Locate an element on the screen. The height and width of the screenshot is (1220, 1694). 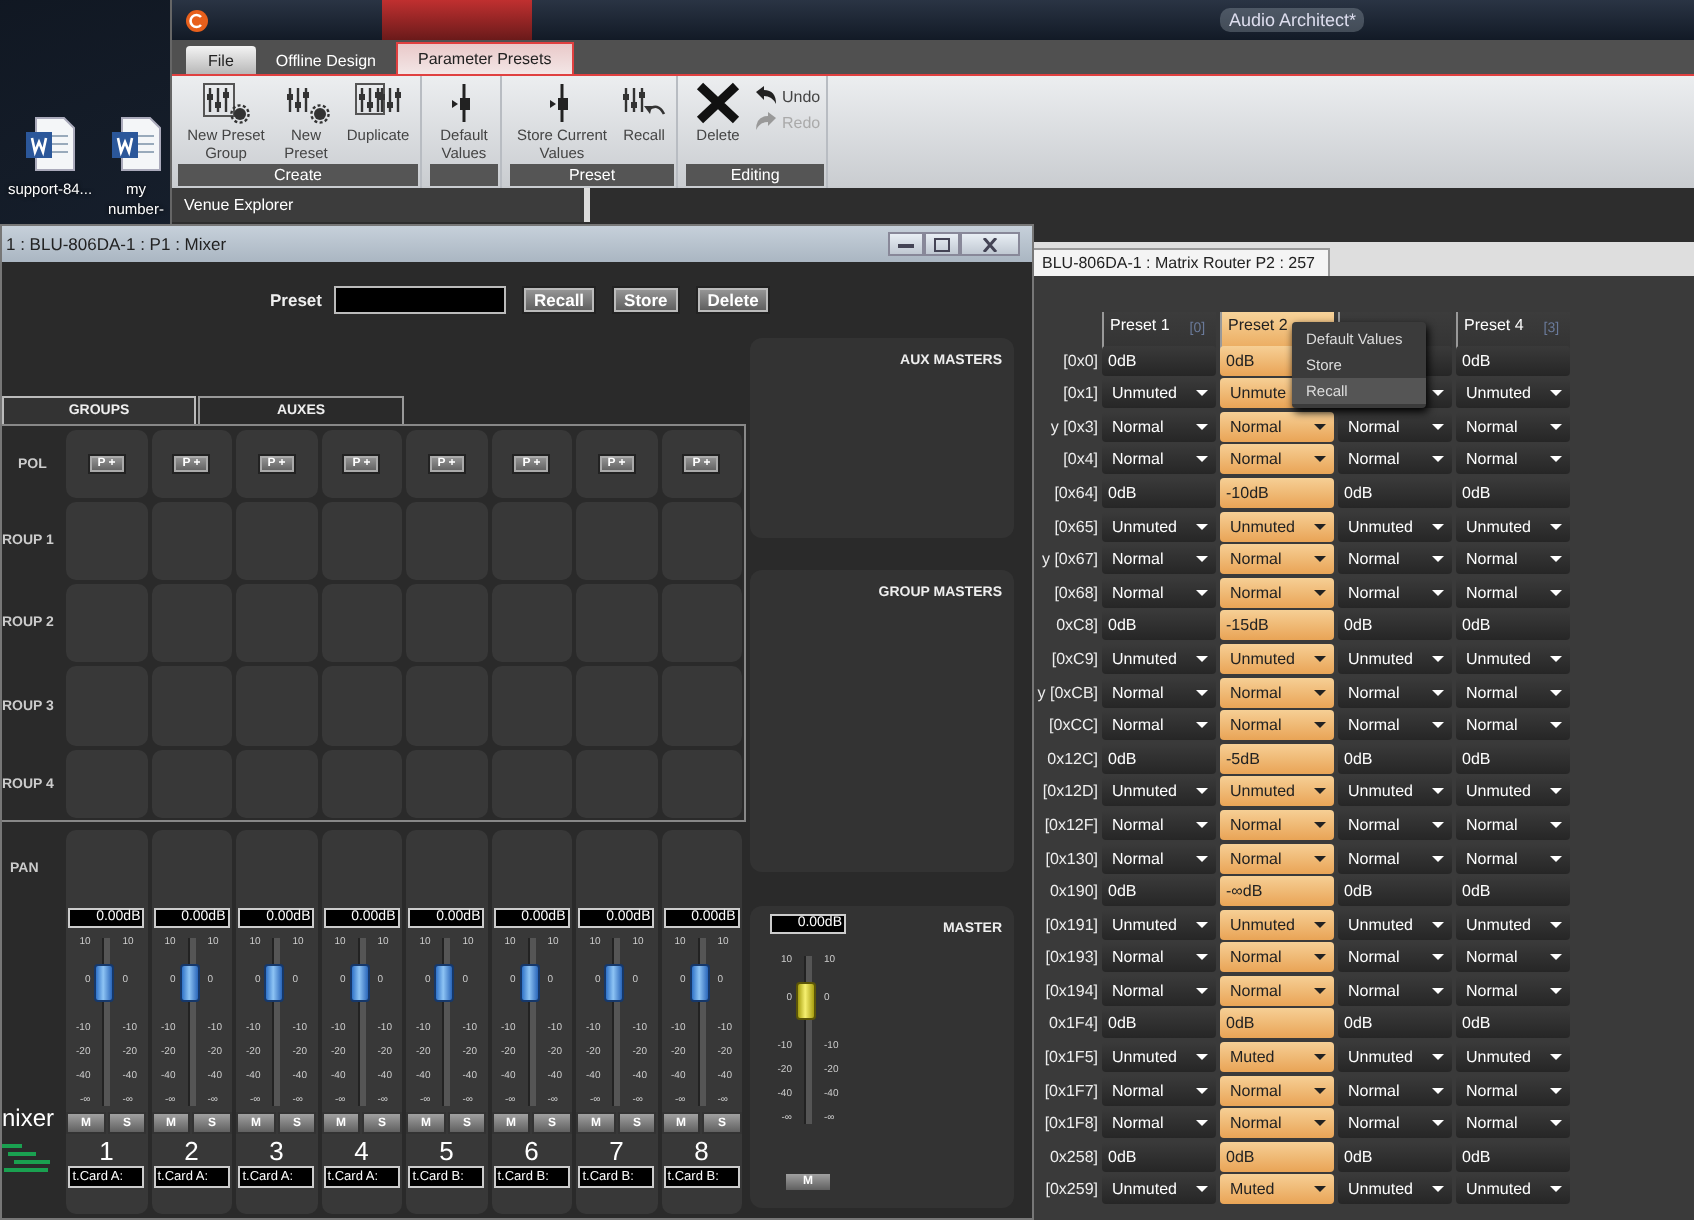
ribbon-tab: Offline Design is located at coordinates (325, 60).